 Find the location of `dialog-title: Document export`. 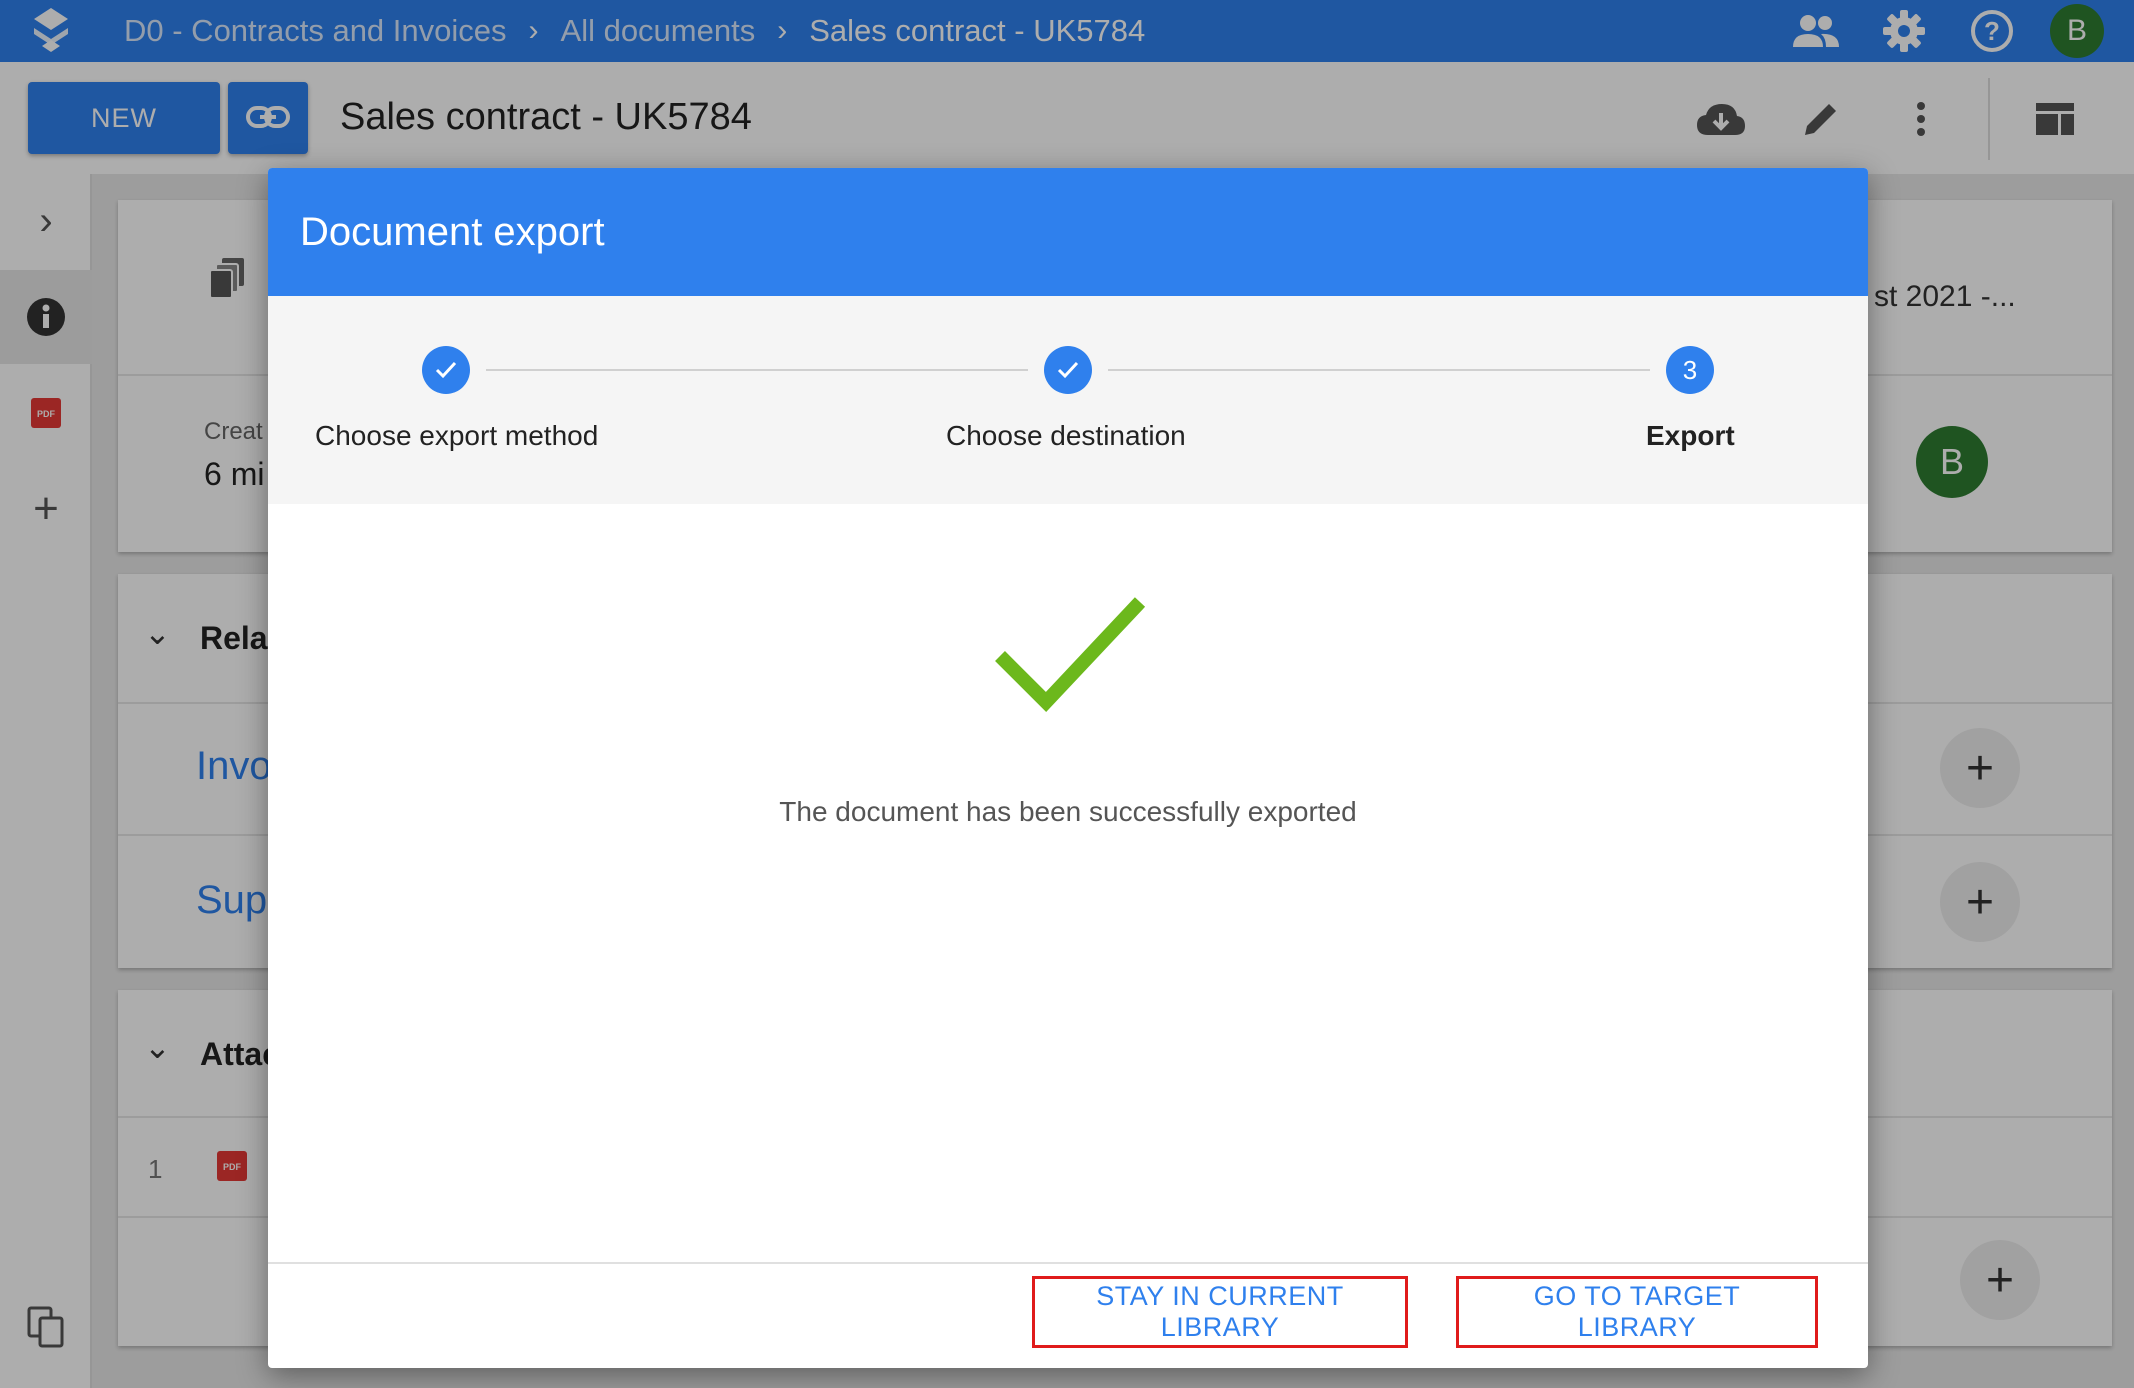

dialog-title: Document export is located at coordinates (452, 231).